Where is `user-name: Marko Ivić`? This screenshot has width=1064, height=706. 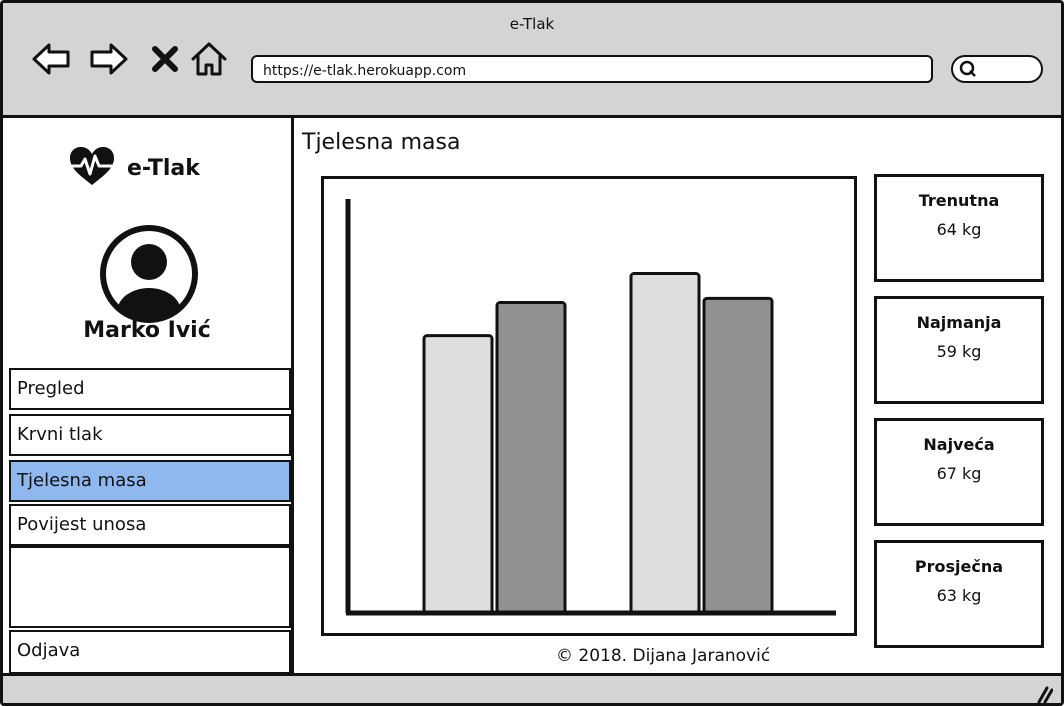 user-name: Marko Ivić is located at coordinates (147, 330).